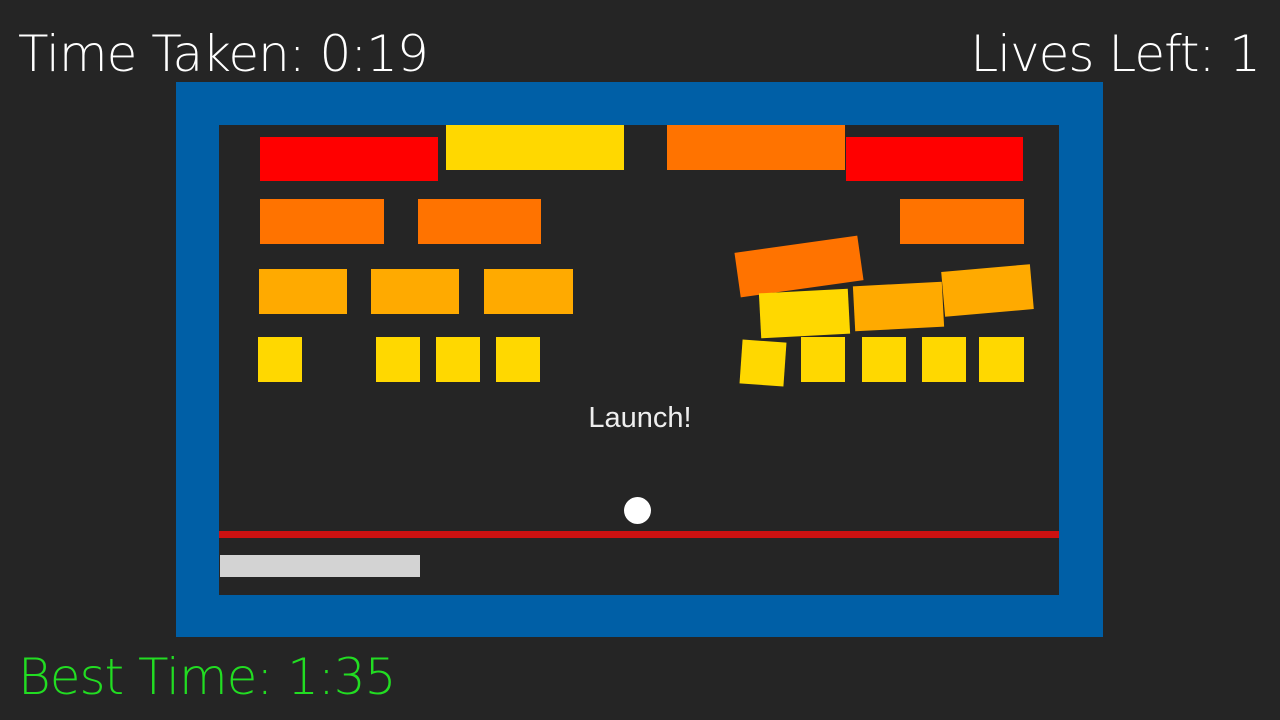  I want to click on paddle, so click(320, 566).